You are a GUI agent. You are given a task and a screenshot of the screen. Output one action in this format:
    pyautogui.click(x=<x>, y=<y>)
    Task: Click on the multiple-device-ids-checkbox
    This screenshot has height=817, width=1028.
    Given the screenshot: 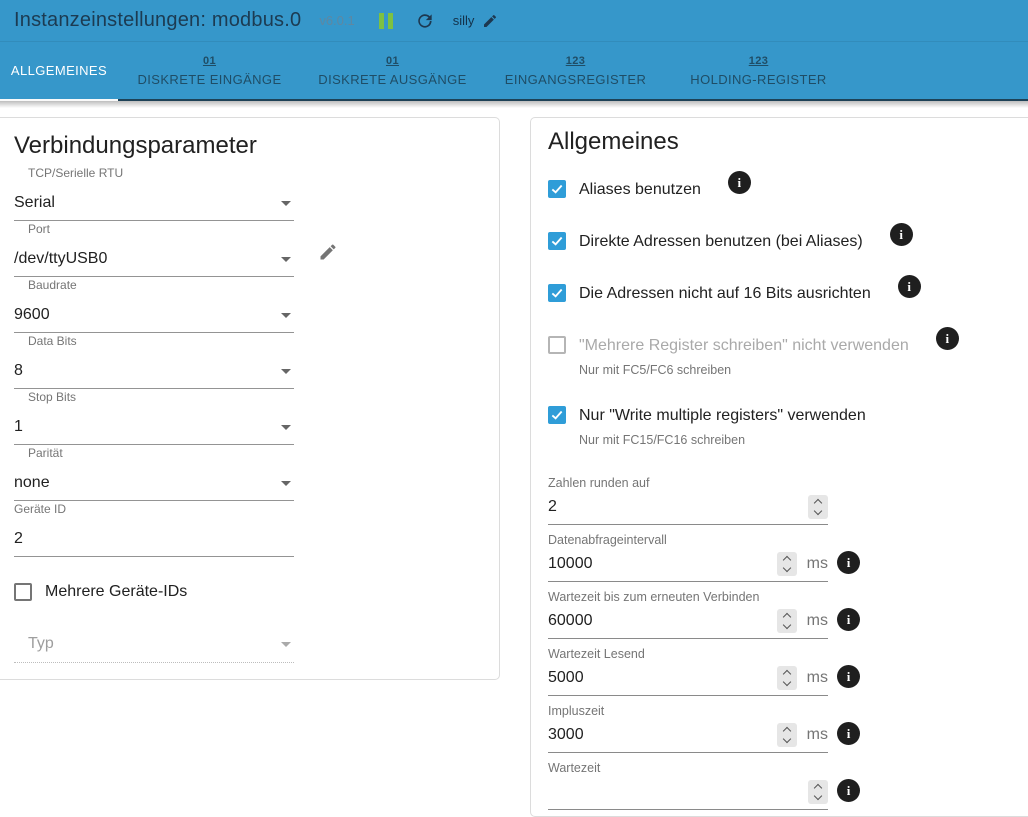 What is the action you would take?
    pyautogui.click(x=23, y=592)
    